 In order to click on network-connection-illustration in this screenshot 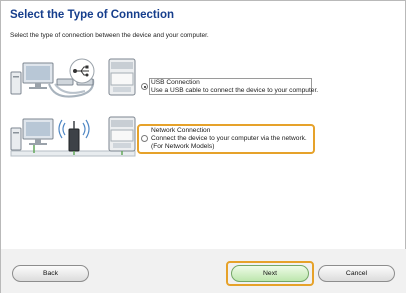, I will do `click(73, 136)`.